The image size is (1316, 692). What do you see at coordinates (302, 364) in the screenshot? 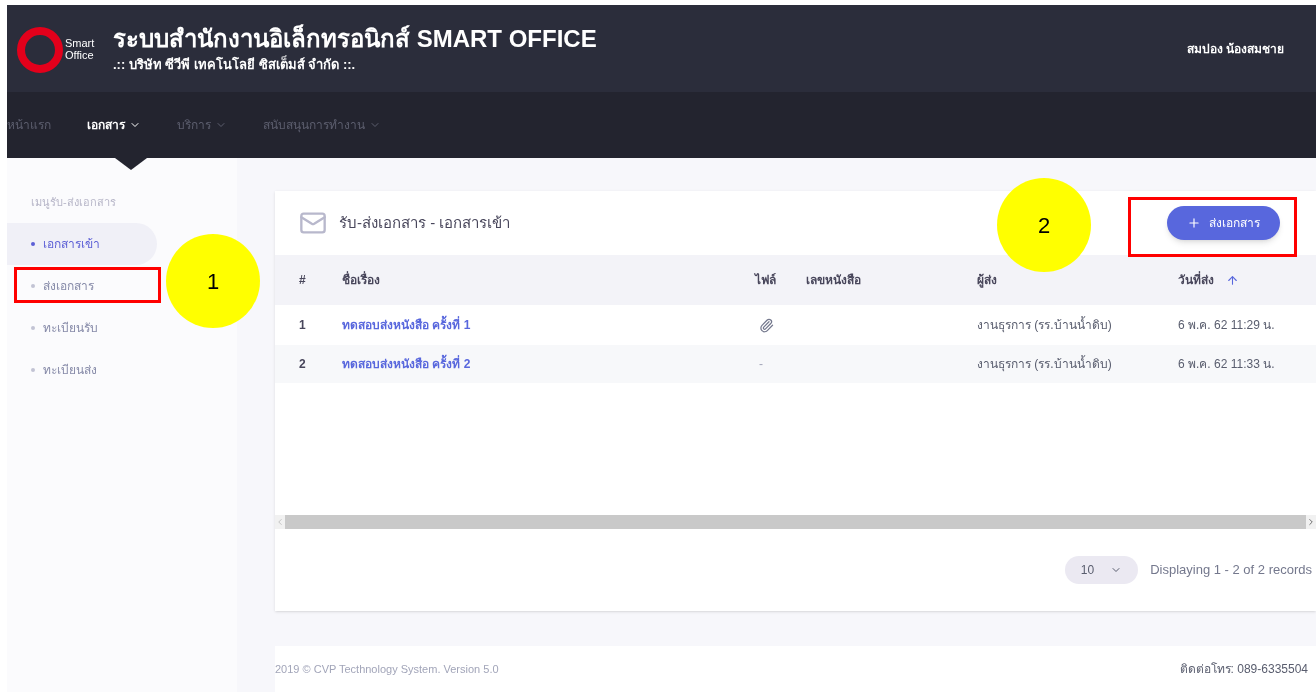
I see `row-number: 2` at bounding box center [302, 364].